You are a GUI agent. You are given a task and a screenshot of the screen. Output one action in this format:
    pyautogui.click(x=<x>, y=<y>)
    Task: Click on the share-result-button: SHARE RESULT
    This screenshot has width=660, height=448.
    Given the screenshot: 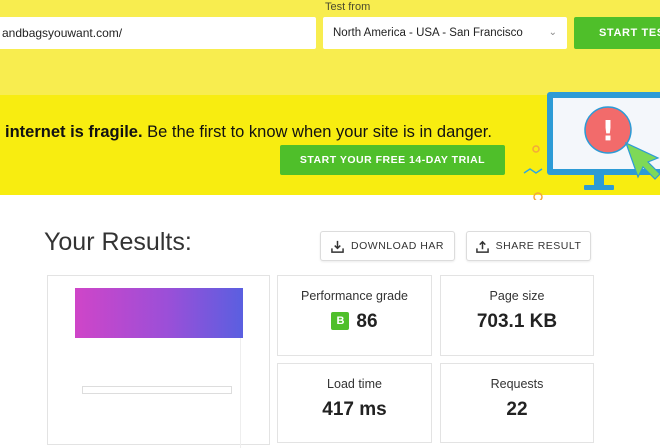 What is the action you would take?
    pyautogui.click(x=528, y=246)
    